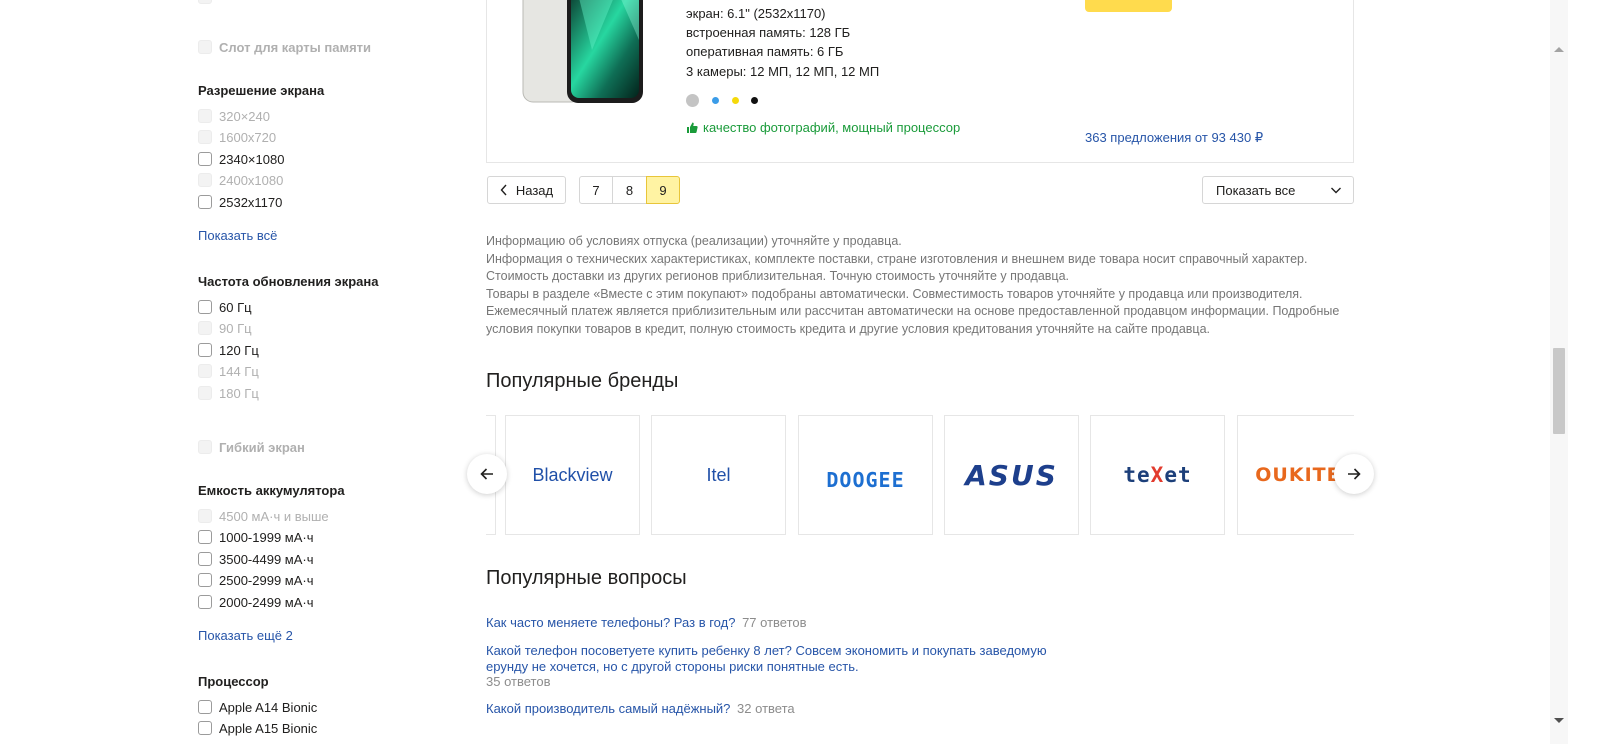 This screenshot has width=1600, height=744. I want to click on scroll-up-arrow-icon, so click(1559, 49).